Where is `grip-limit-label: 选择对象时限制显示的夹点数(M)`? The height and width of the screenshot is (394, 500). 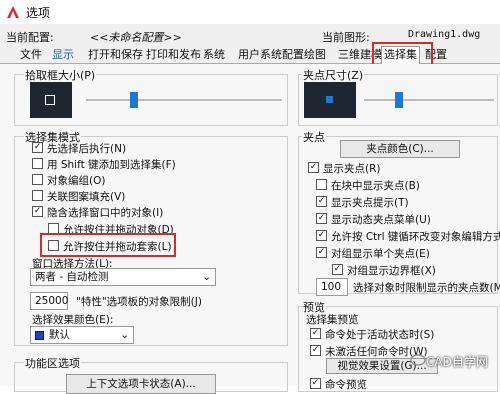
grip-limit-label: 选择对象时限制显示的夹点数(M) is located at coordinates (426, 288).